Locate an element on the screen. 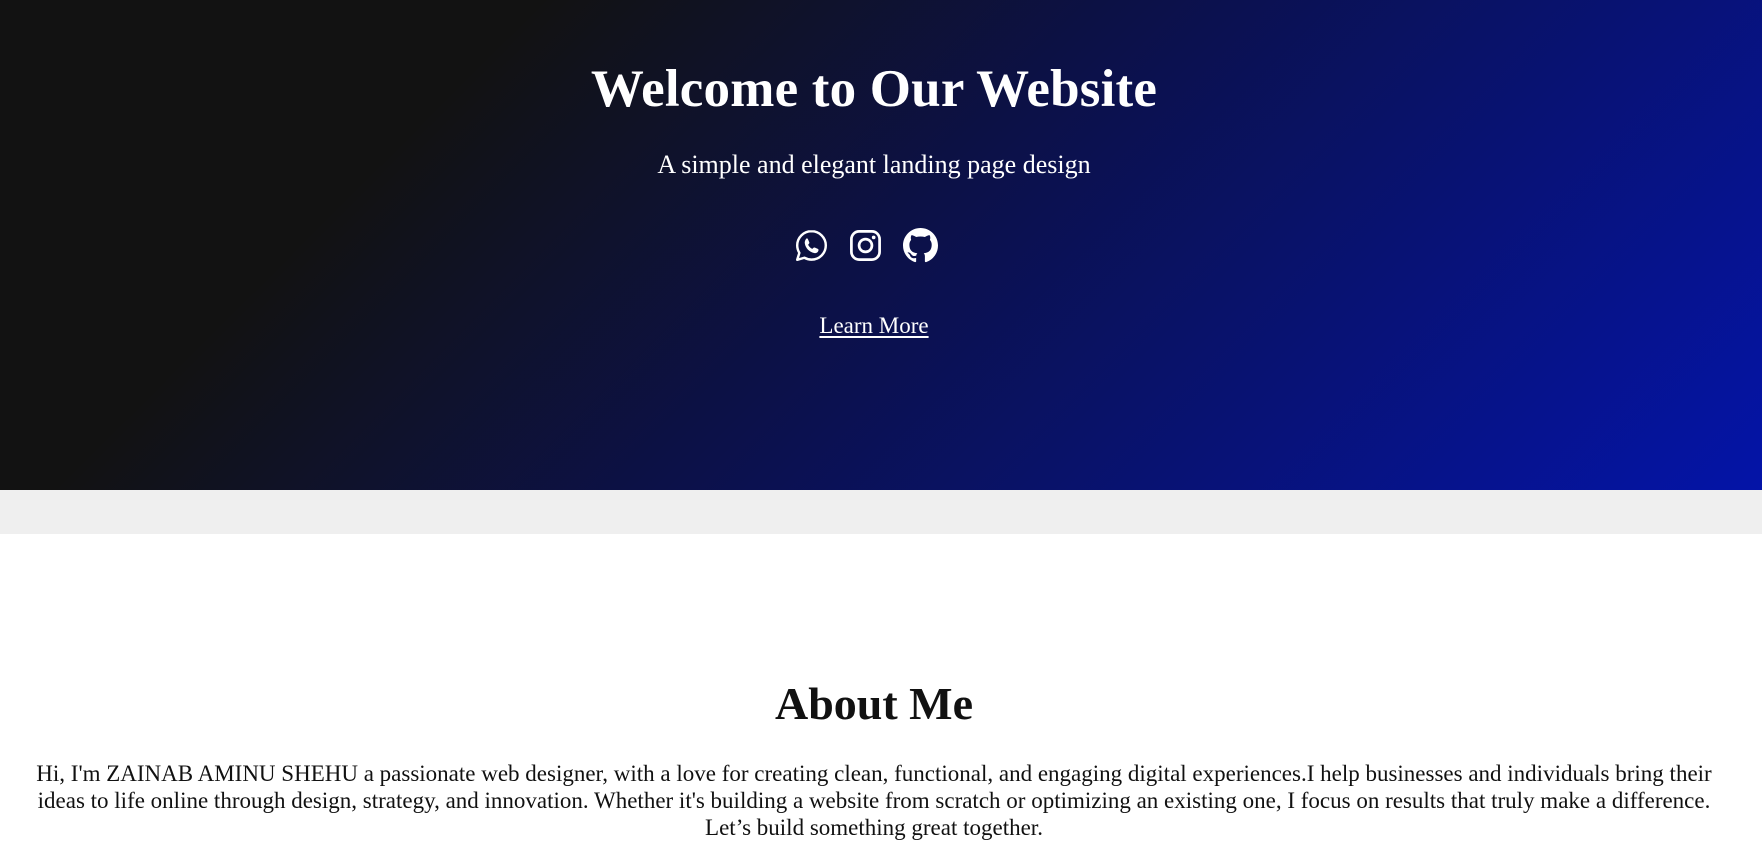 The height and width of the screenshot is (859, 1762). instagram-icon is located at coordinates (865, 245).